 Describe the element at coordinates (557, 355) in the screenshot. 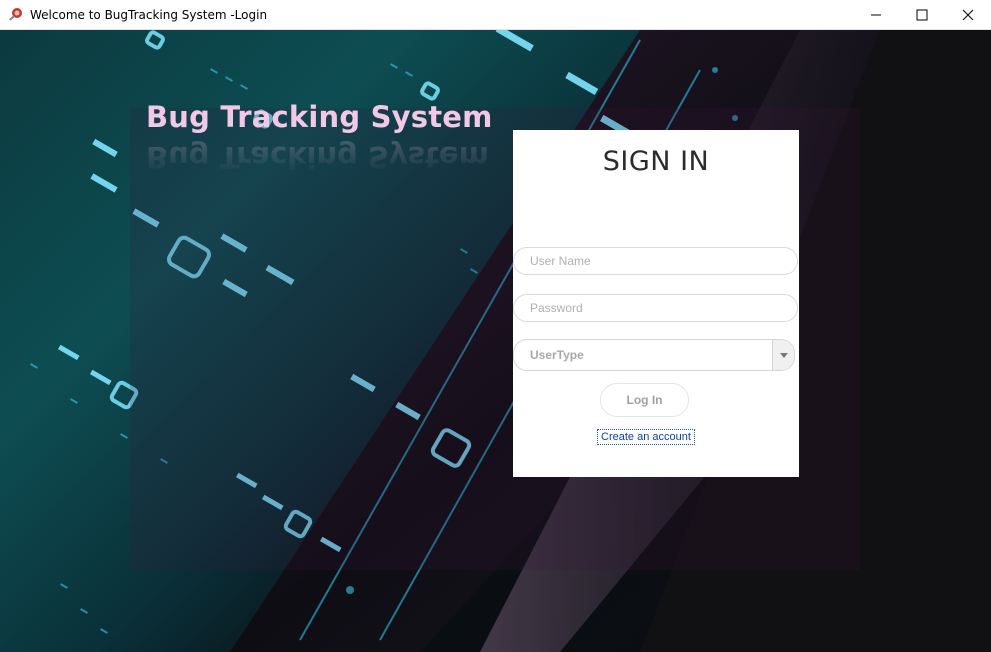

I see `usertype-selected-value: UserType` at that location.